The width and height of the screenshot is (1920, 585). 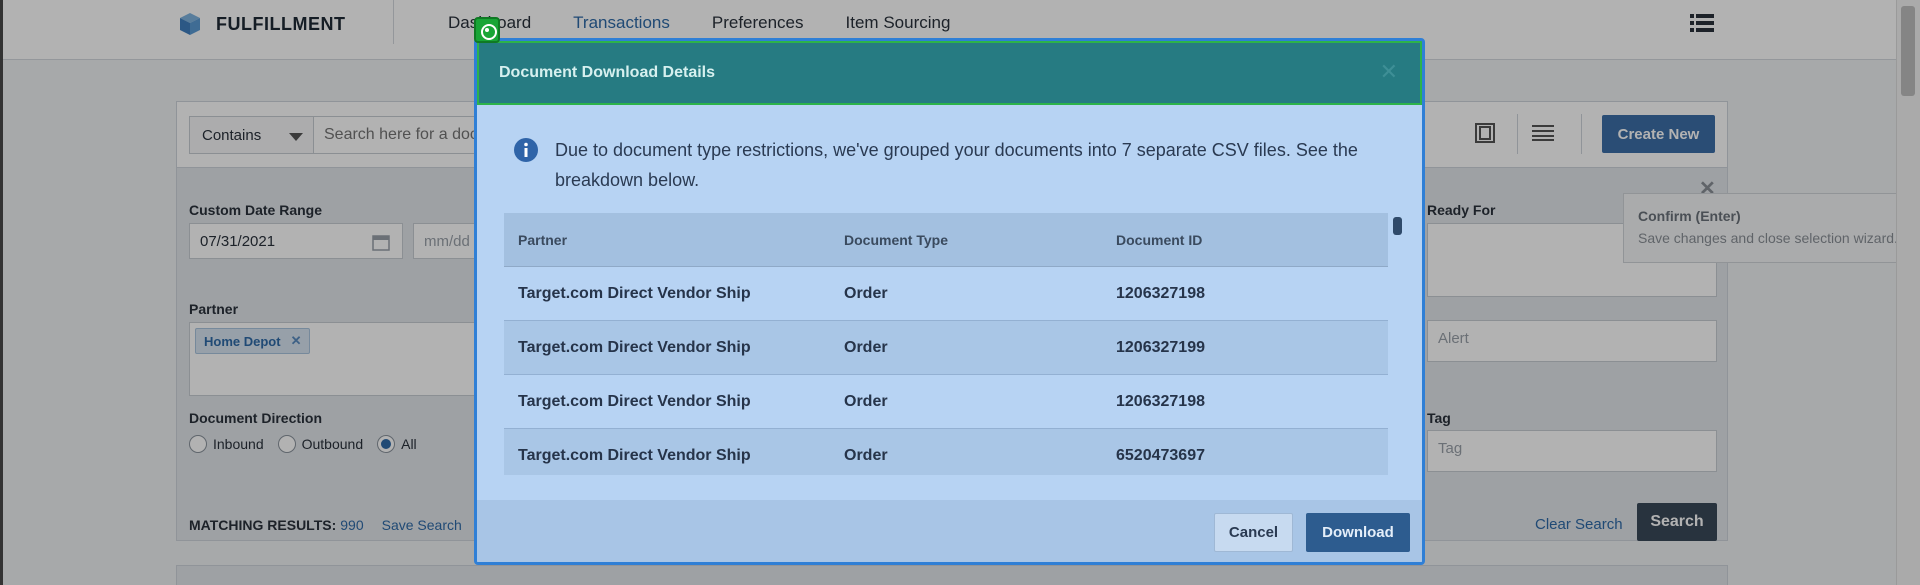 What do you see at coordinates (487, 30) in the screenshot?
I see `target-marker-icon` at bounding box center [487, 30].